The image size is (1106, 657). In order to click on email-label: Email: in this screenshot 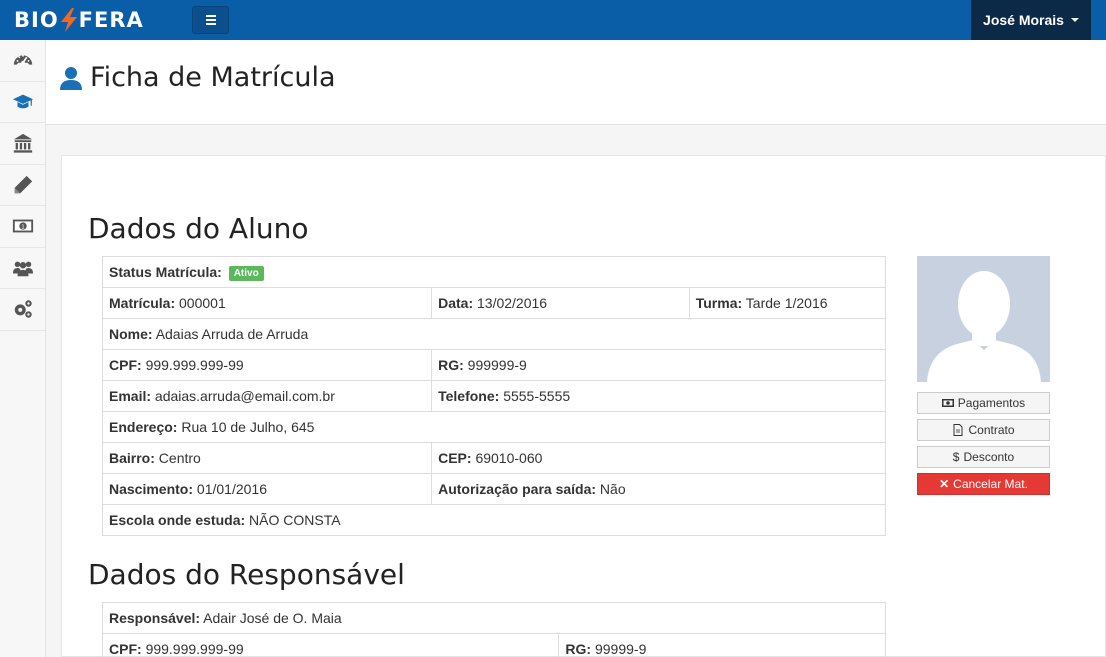, I will do `click(130, 396)`.